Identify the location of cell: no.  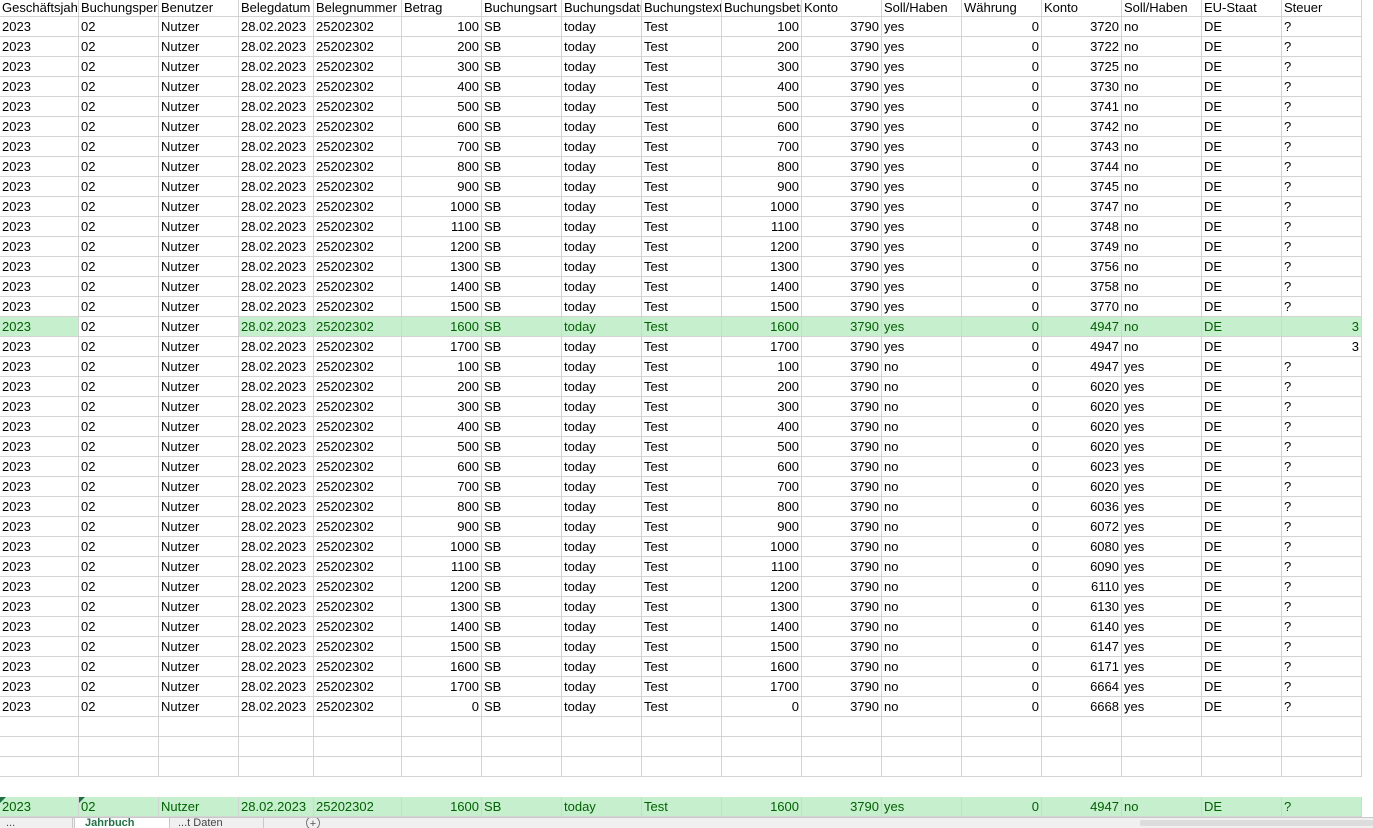
(1162, 107).